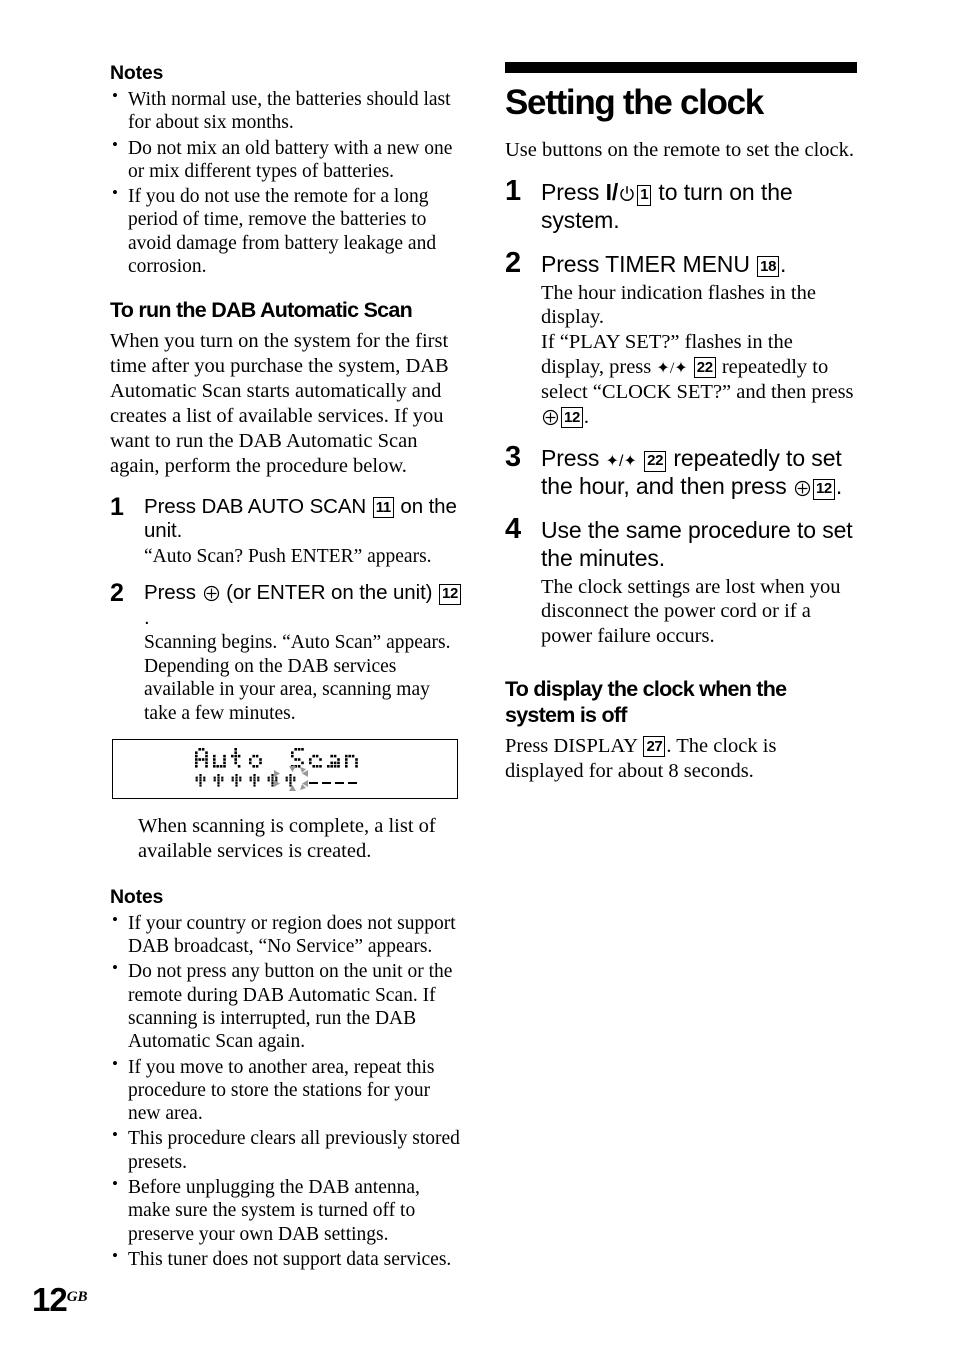 Image resolution: width=954 pixels, height=1357 pixels. What do you see at coordinates (574, 745) in the screenshot?
I see `subsection-text: Press DISPLAY` at bounding box center [574, 745].